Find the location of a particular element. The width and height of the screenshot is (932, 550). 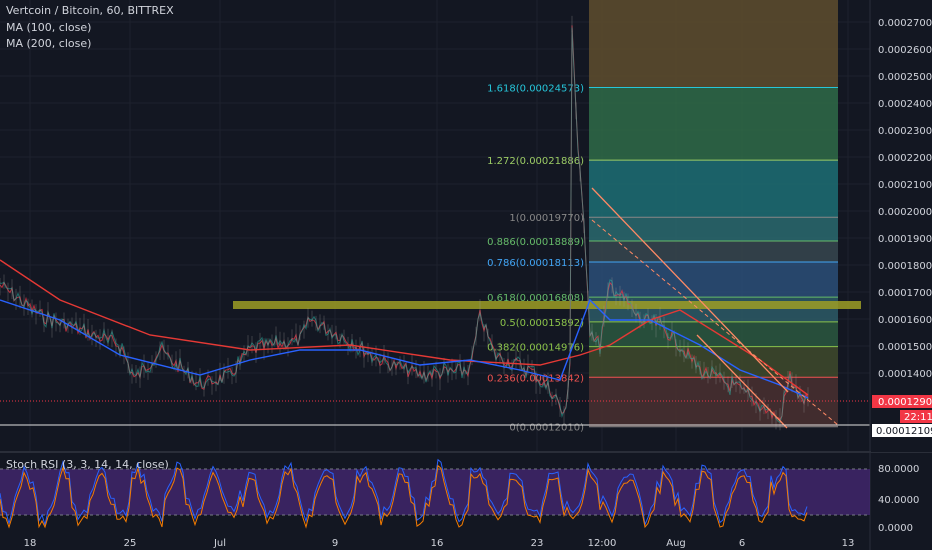

price-axis-tick: 0.00019000 is located at coordinates (905, 239).